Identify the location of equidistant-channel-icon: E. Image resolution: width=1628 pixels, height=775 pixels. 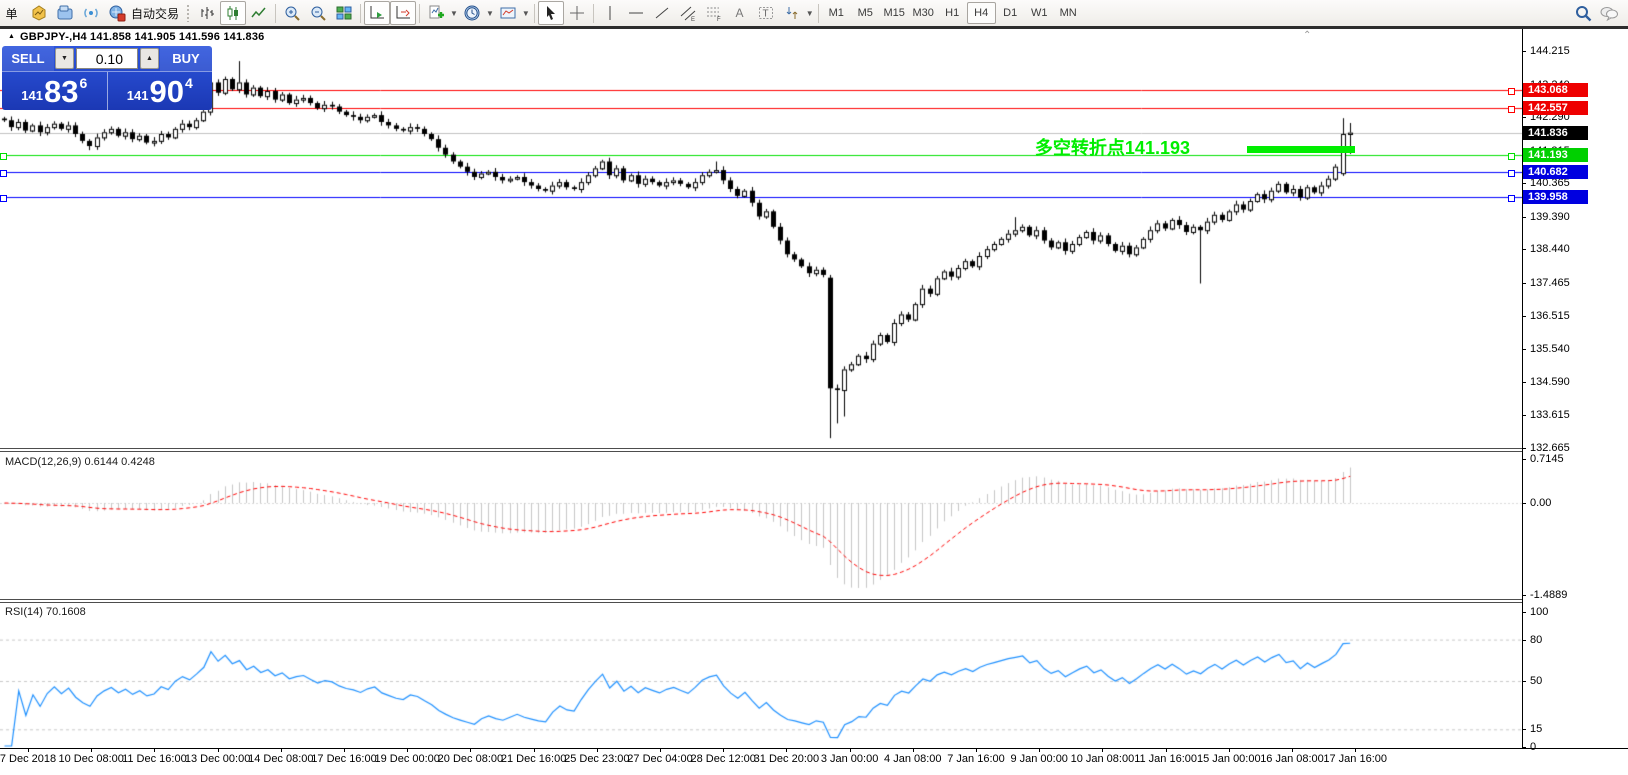
(688, 13).